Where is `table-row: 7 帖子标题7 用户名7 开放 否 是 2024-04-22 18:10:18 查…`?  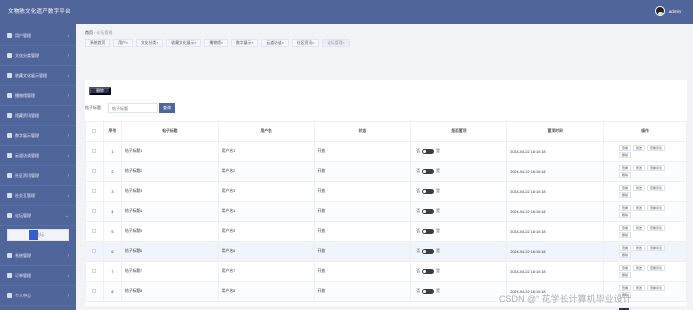
table-row: 7 帖子标题7 用户名7 开放 否 是 2024-04-22 18:10:18 查… is located at coordinates (386, 271).